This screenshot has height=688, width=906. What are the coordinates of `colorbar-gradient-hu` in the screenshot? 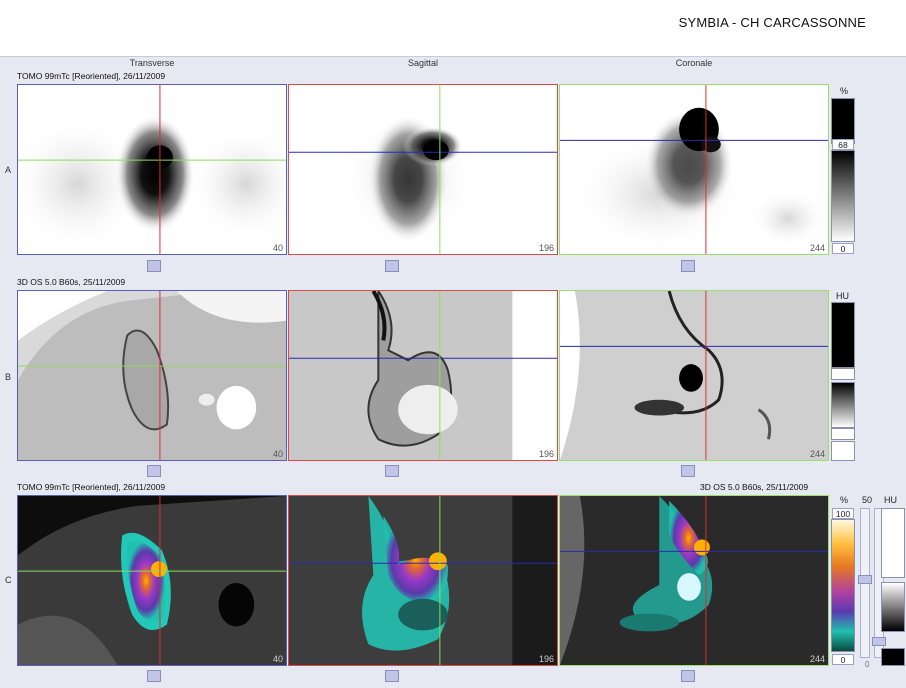 It's located at (893, 607).